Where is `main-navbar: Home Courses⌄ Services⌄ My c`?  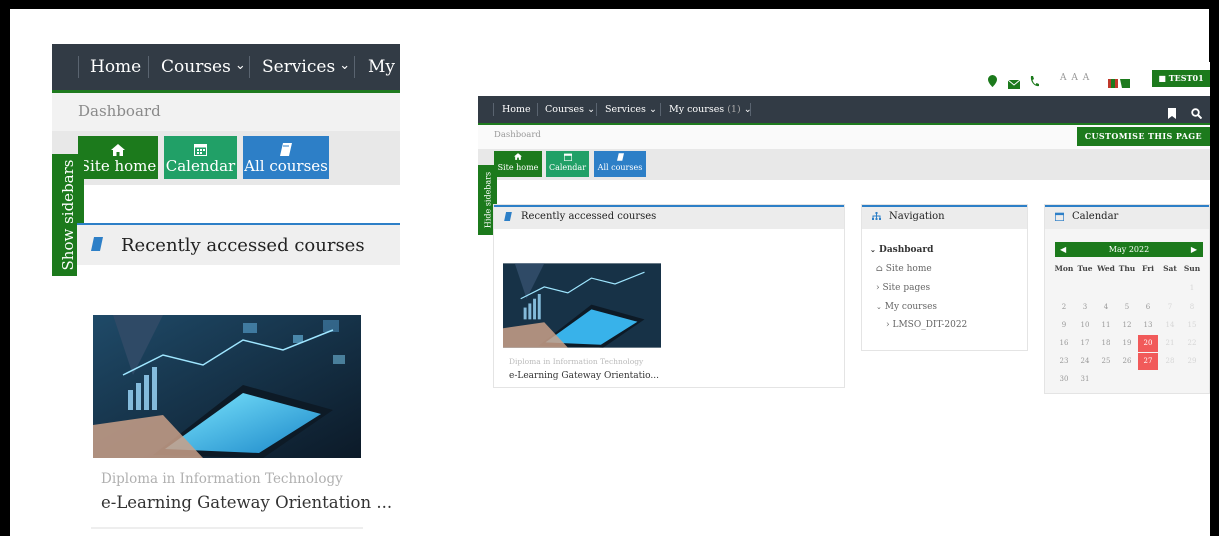 main-navbar: Home Courses⌄ Services⌄ My c is located at coordinates (226, 83).